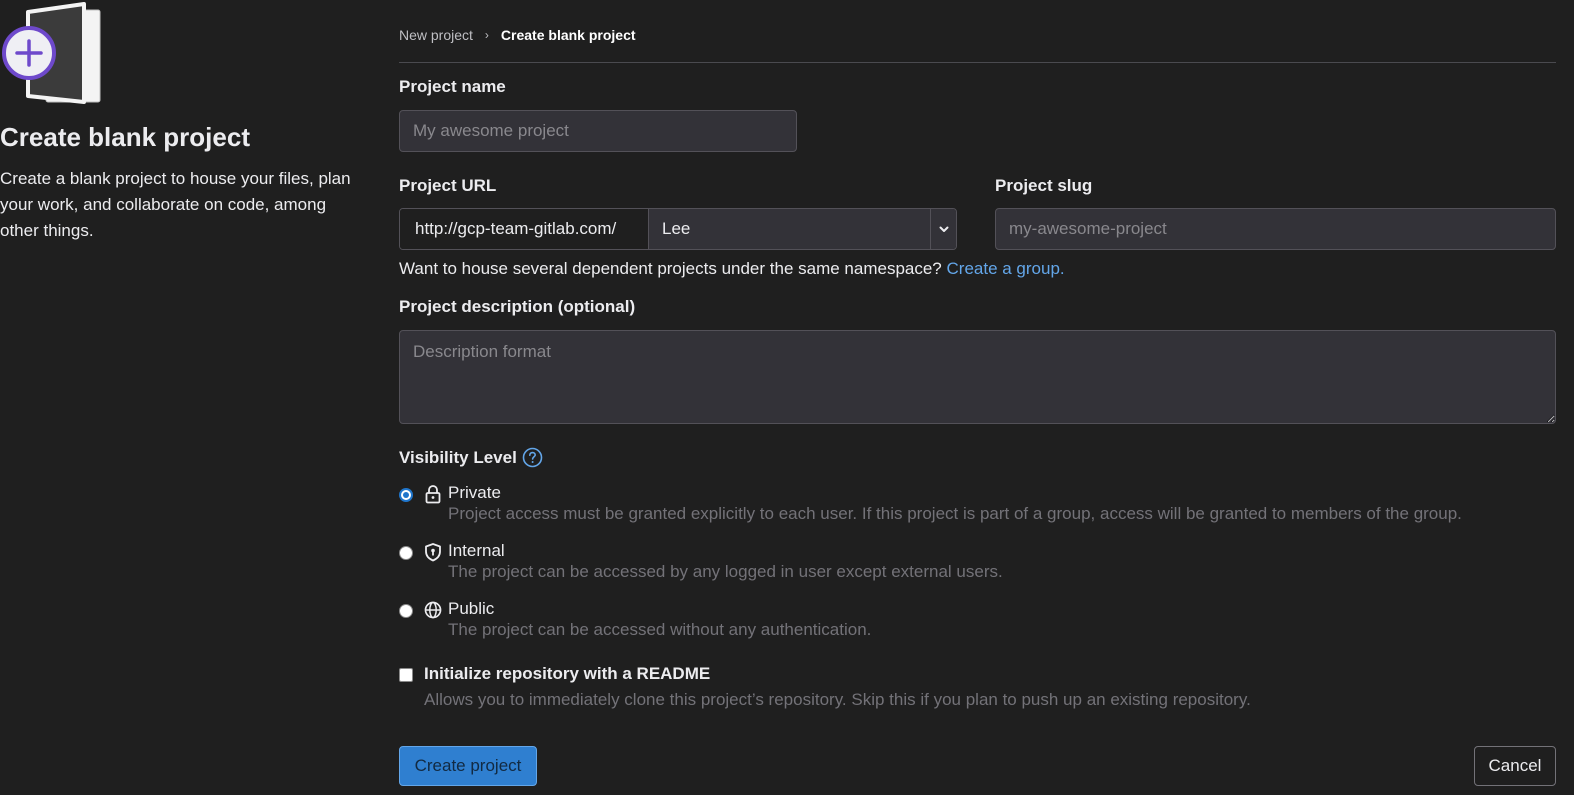 This screenshot has height=795, width=1574. Describe the element at coordinates (406, 675) in the screenshot. I see `readme-checkbox` at that location.